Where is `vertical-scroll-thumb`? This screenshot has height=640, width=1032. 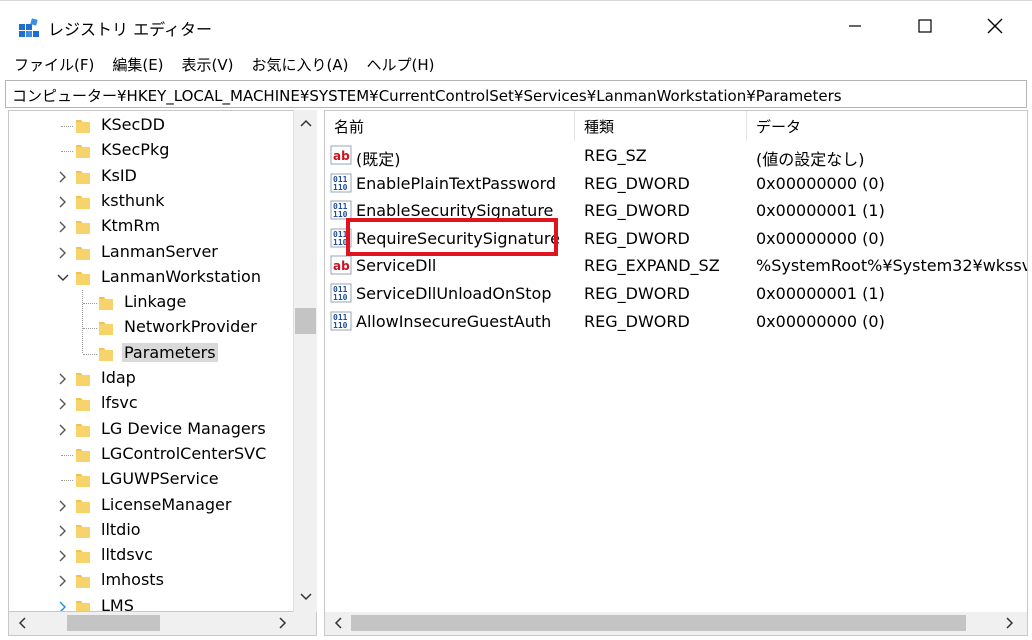 vertical-scroll-thumb is located at coordinates (305, 321).